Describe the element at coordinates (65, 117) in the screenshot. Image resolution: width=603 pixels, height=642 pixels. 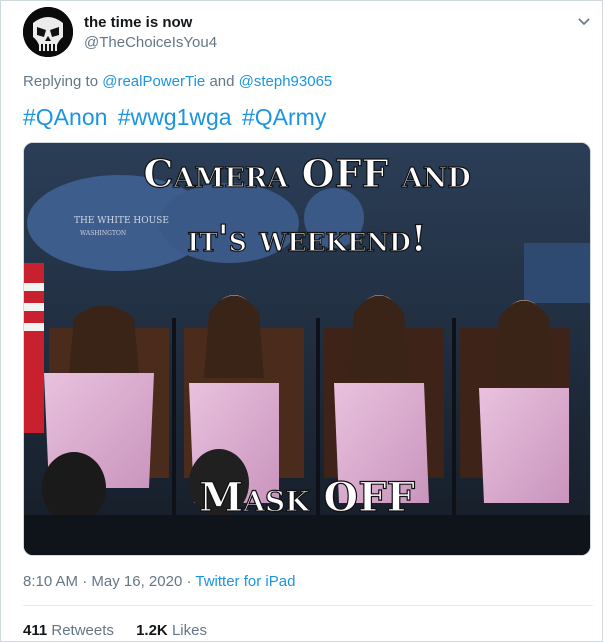
I see `hashtag-qanon: #QAnon` at that location.